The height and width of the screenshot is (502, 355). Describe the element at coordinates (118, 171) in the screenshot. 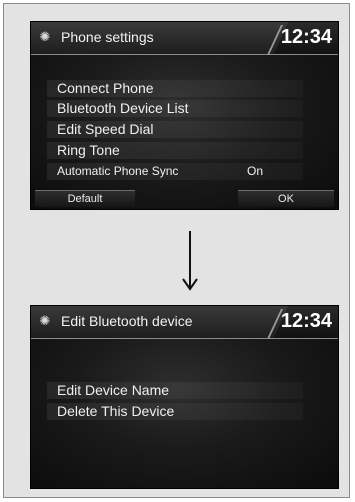

I see `menu-item-label: Automatic Phone Sync` at that location.